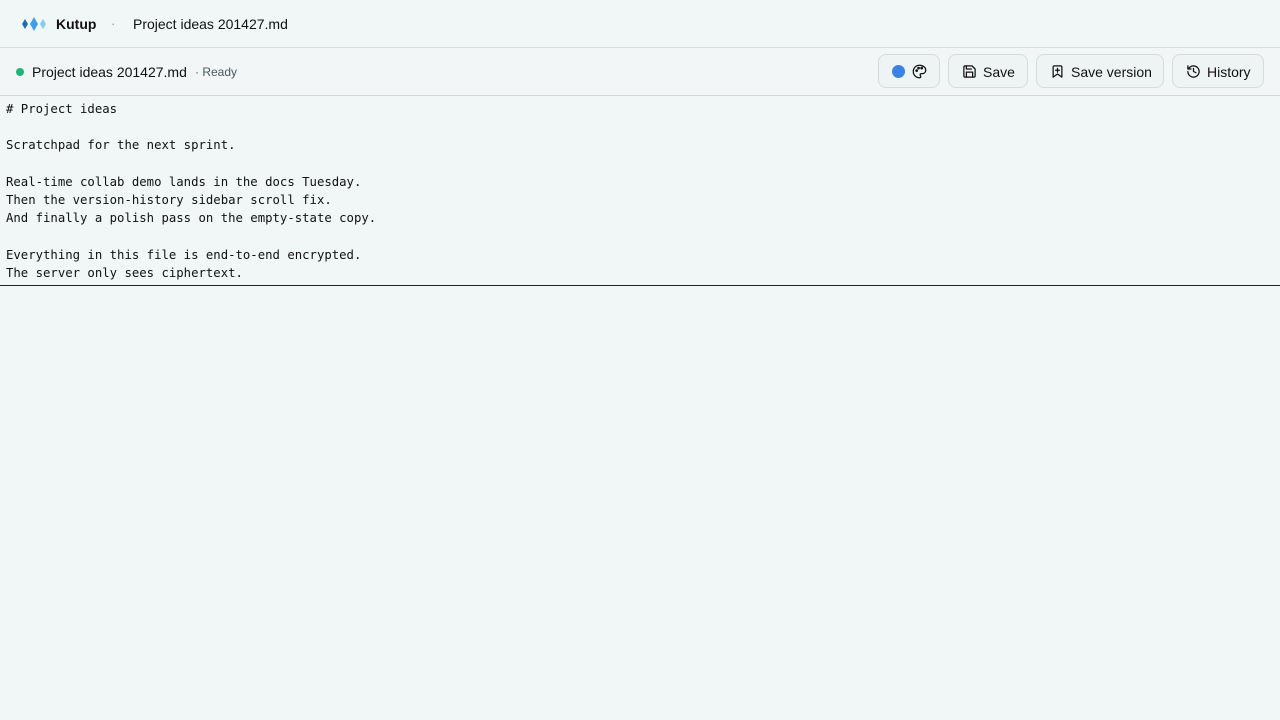  What do you see at coordinates (20, 72) in the screenshot?
I see `status-dot` at bounding box center [20, 72].